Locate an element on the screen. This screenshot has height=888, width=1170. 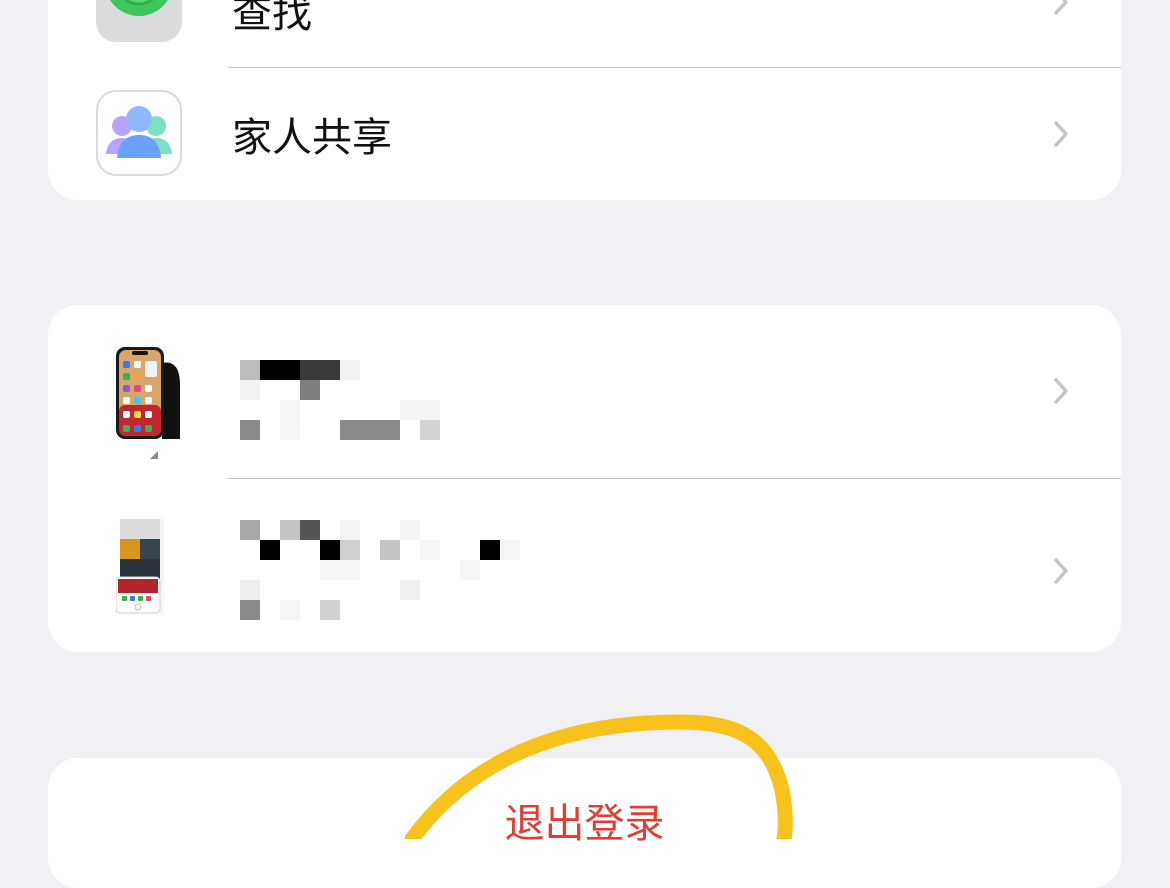
family-sharing-row: 家人共享 is located at coordinates (584, 134).